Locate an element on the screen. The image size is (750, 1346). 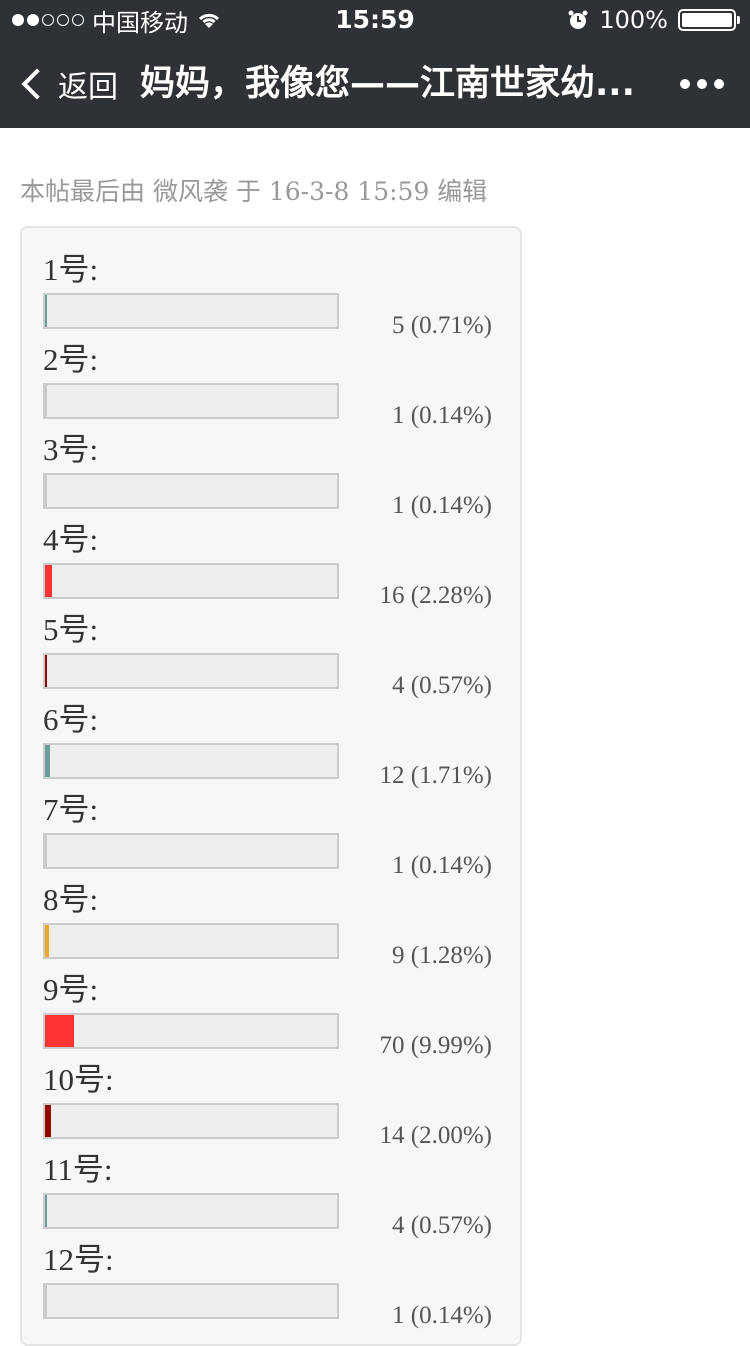
edit-note: 本帖最后由 微风袭 于 16-3-8 15:59 编辑 is located at coordinates (254, 191).